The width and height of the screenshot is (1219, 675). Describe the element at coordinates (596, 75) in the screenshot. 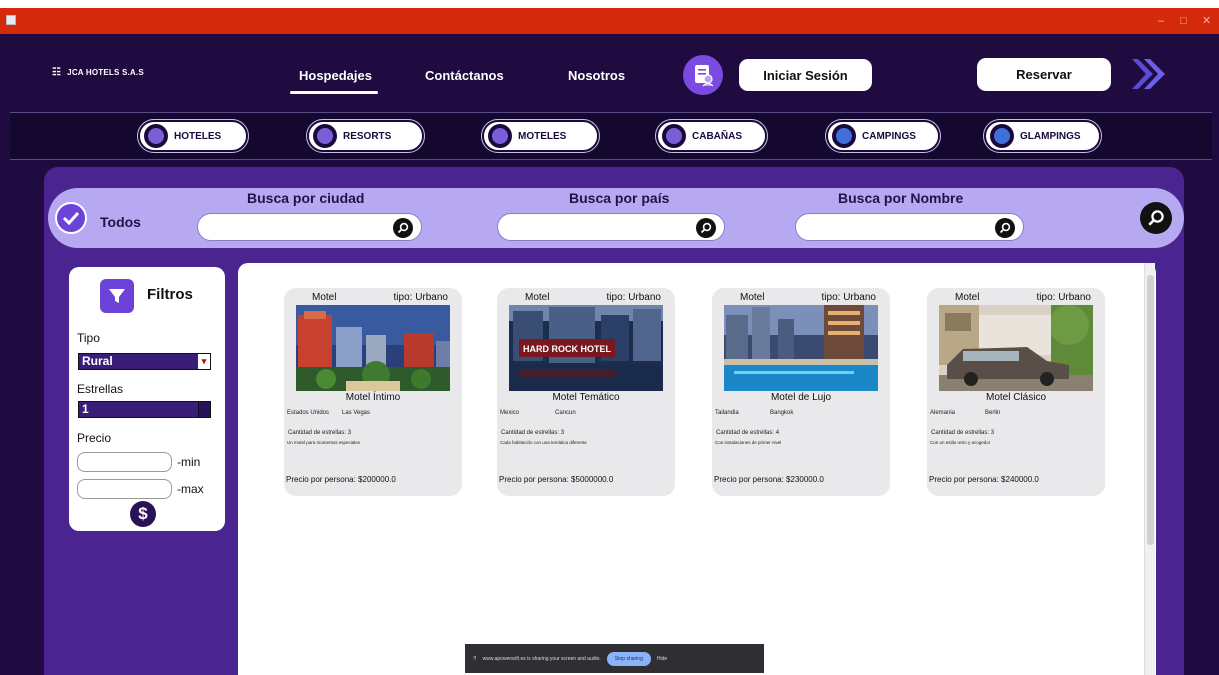

I see `nav-nosotros: Nosotros` at that location.